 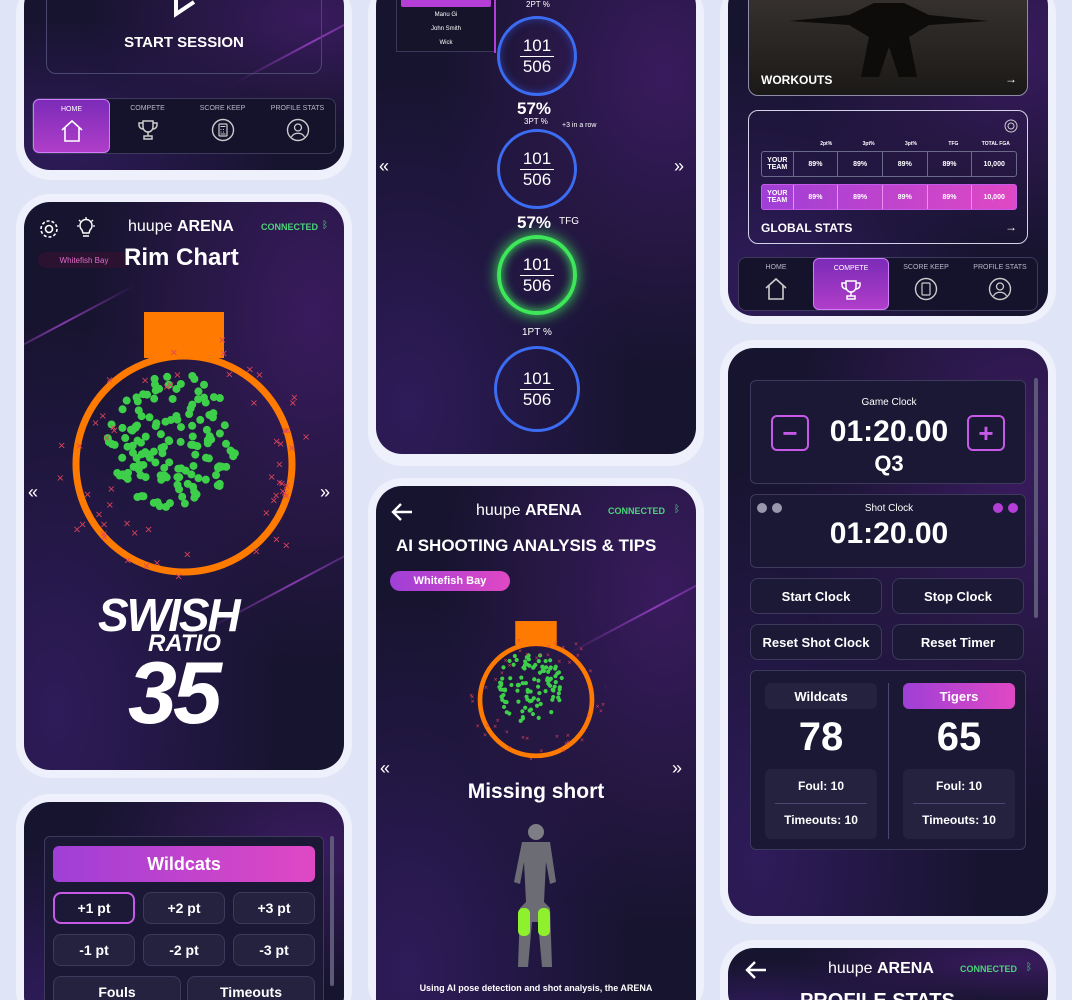 What do you see at coordinates (959, 696) in the screenshot?
I see `team-name: Tigers` at bounding box center [959, 696].